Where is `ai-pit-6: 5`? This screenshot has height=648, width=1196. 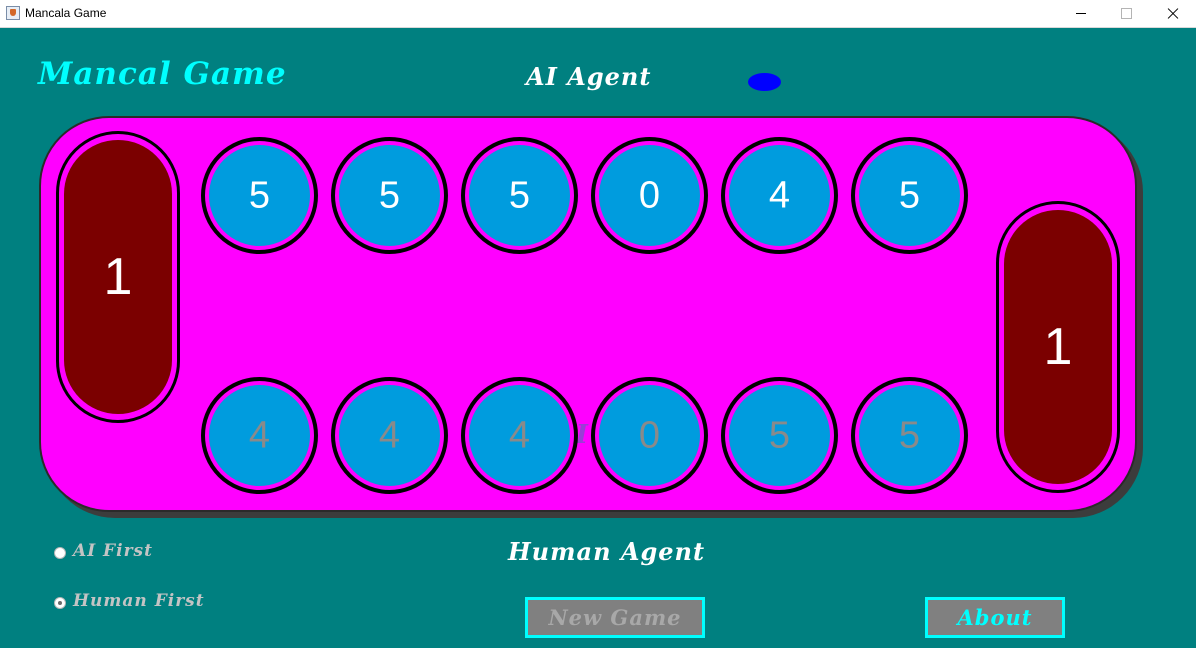
ai-pit-6: 5 is located at coordinates (909, 195).